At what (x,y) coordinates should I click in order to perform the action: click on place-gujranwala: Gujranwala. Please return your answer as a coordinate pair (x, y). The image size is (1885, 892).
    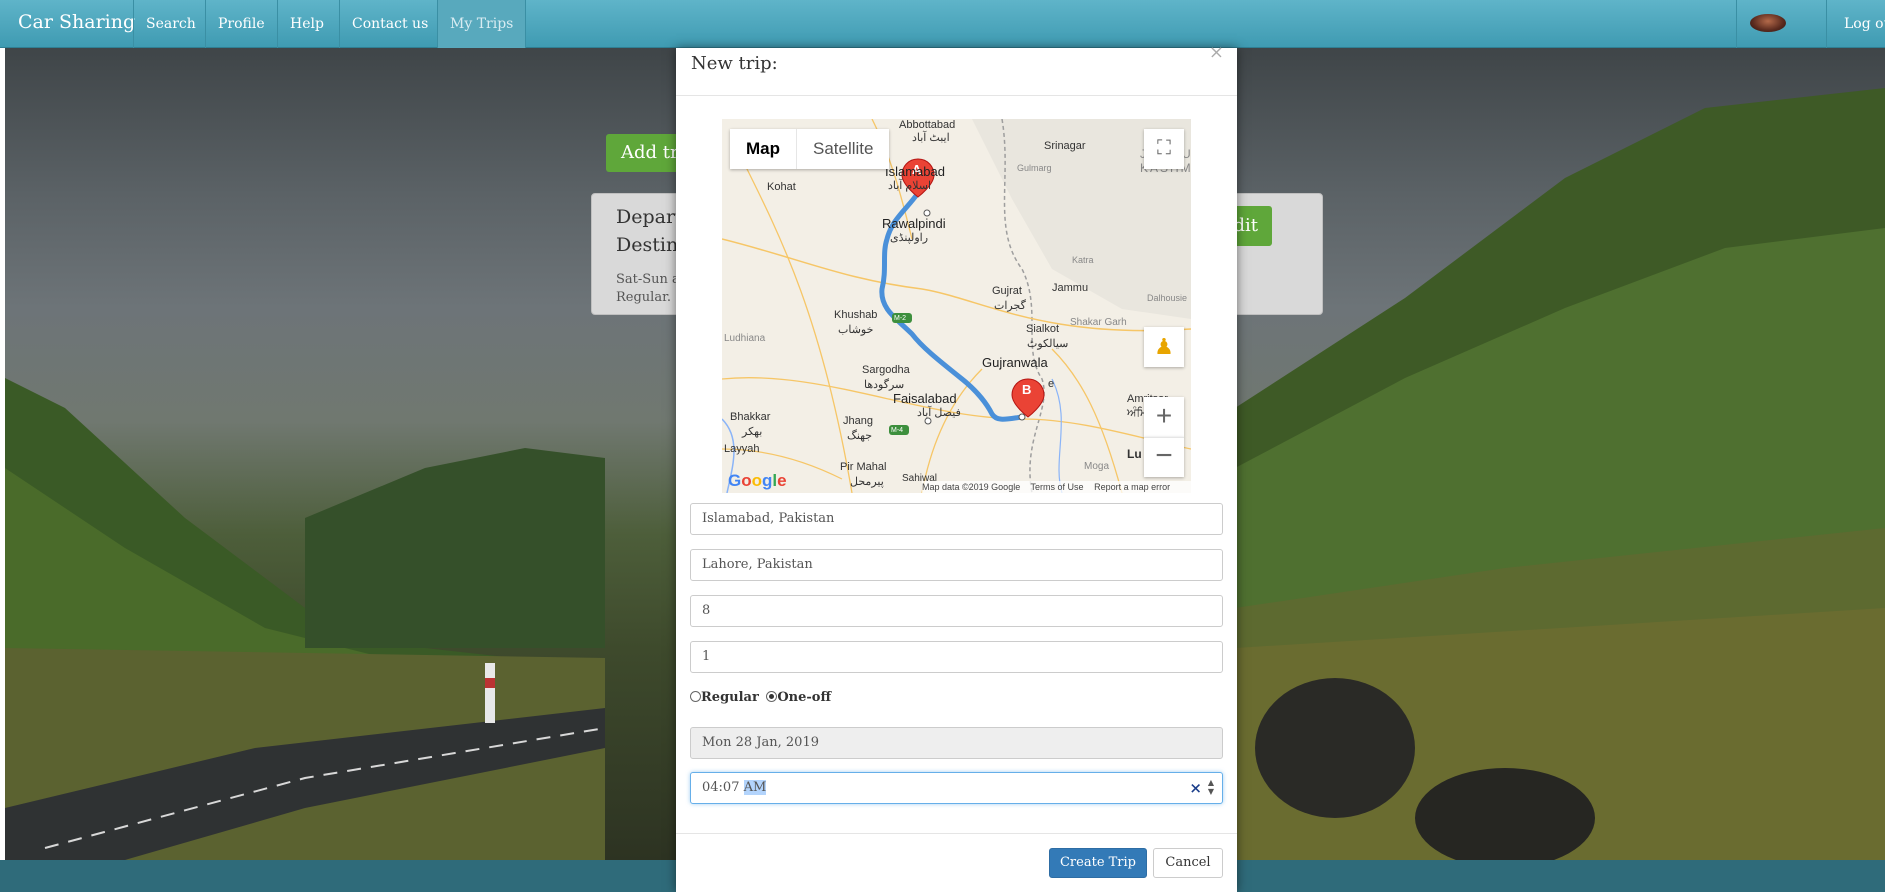
    Looking at the image, I should click on (1015, 362).